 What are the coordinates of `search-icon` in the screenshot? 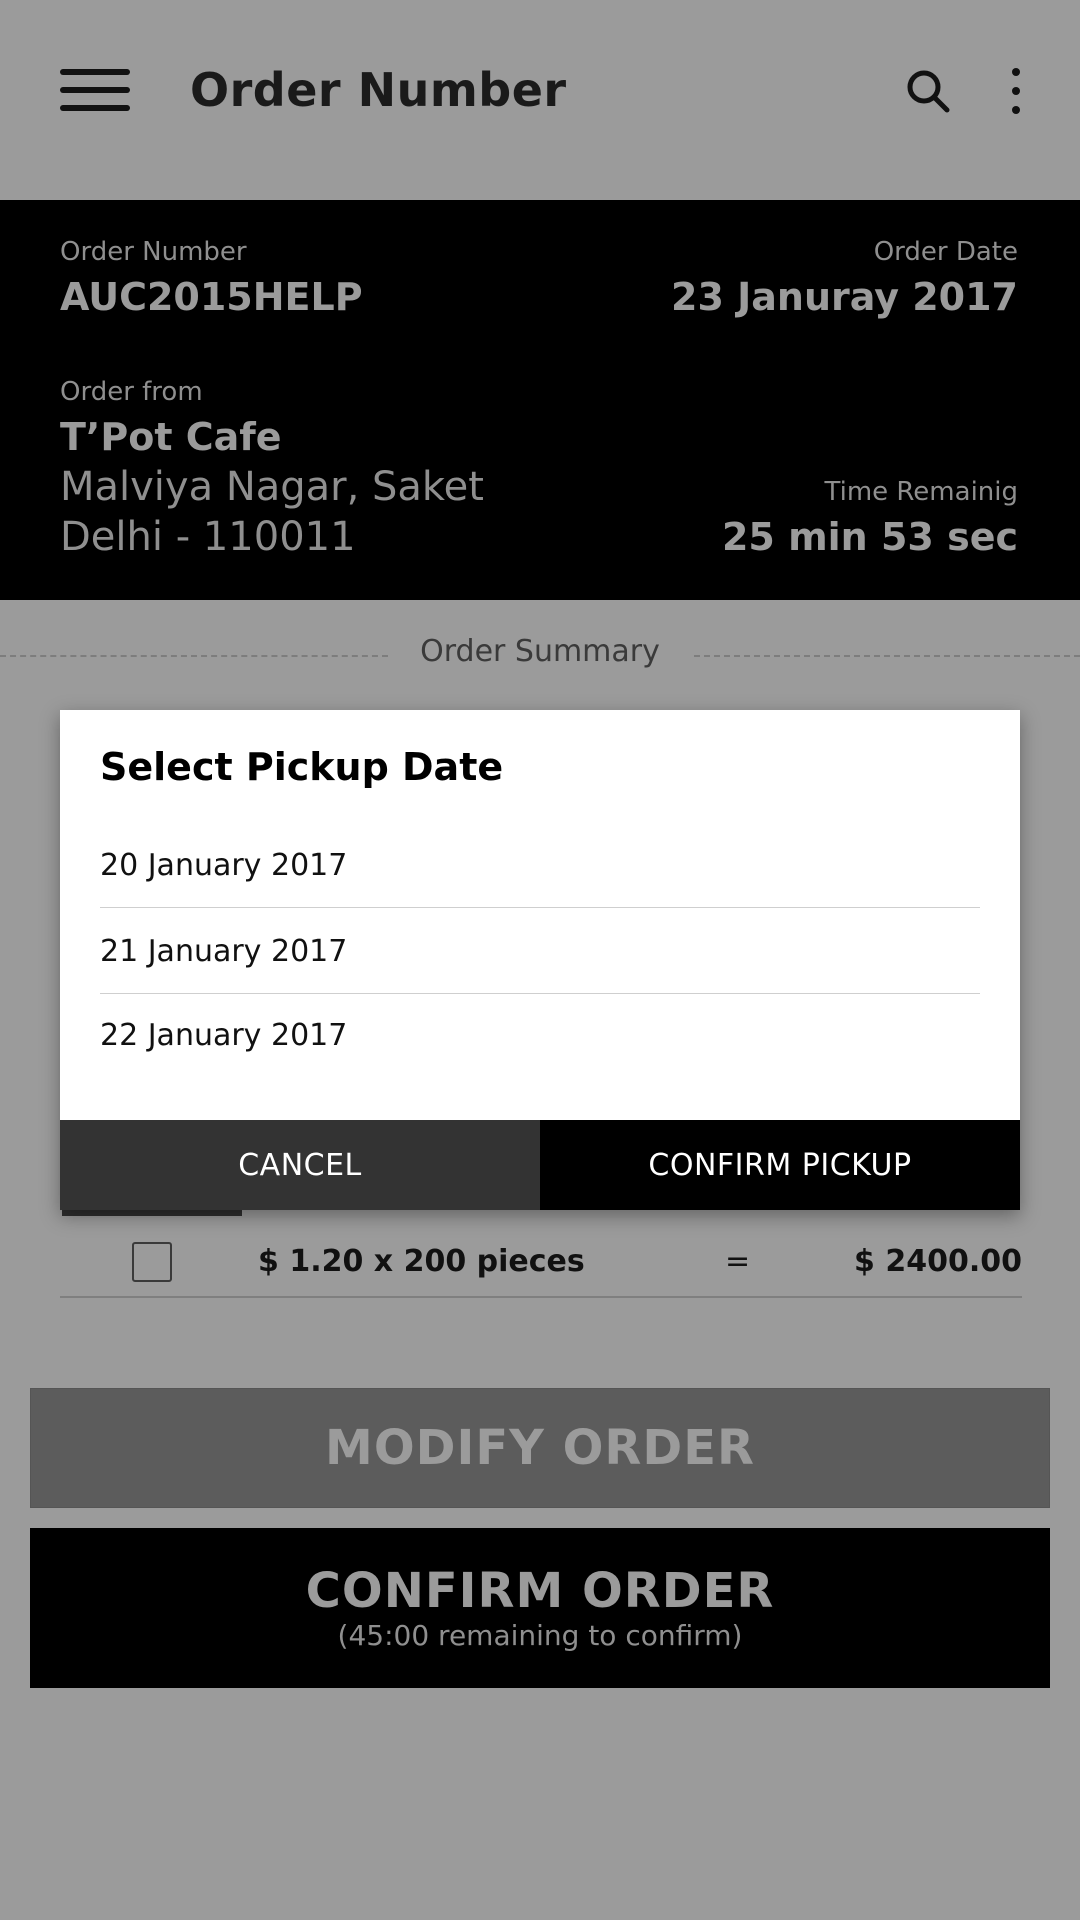 It's located at (928, 91).